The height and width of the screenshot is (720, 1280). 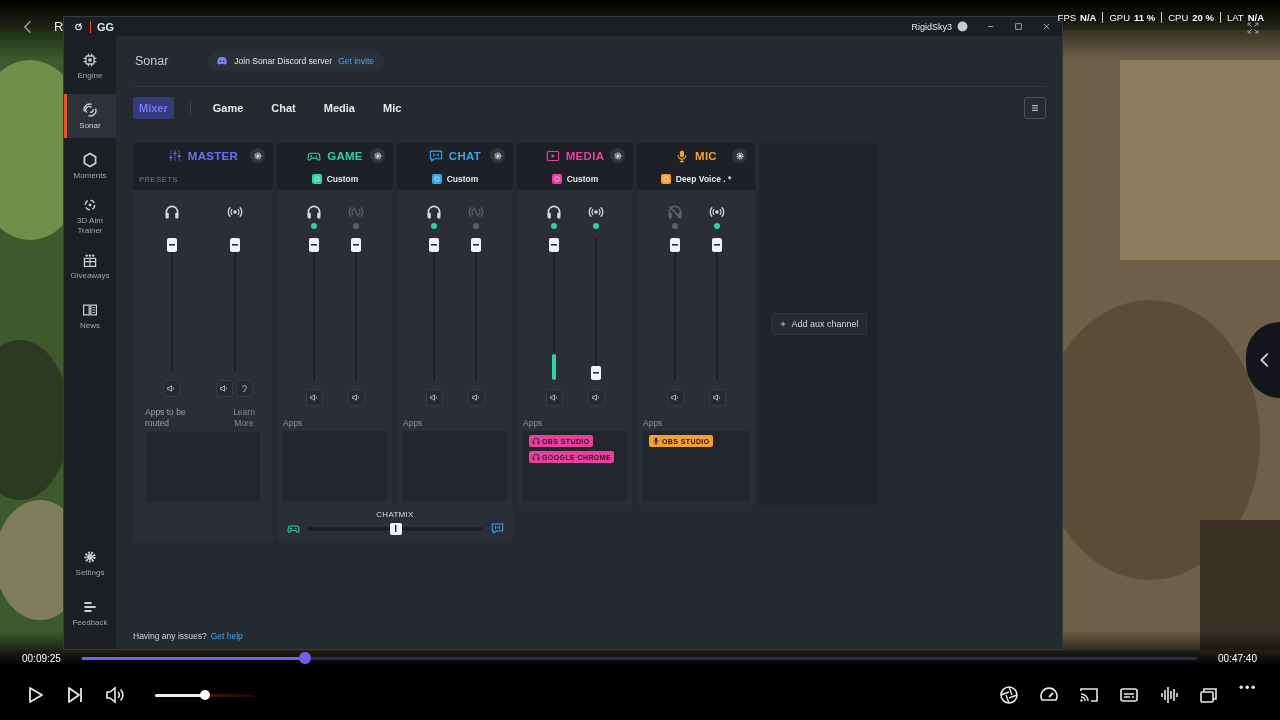 I want to click on volume-button, so click(x=115, y=695).